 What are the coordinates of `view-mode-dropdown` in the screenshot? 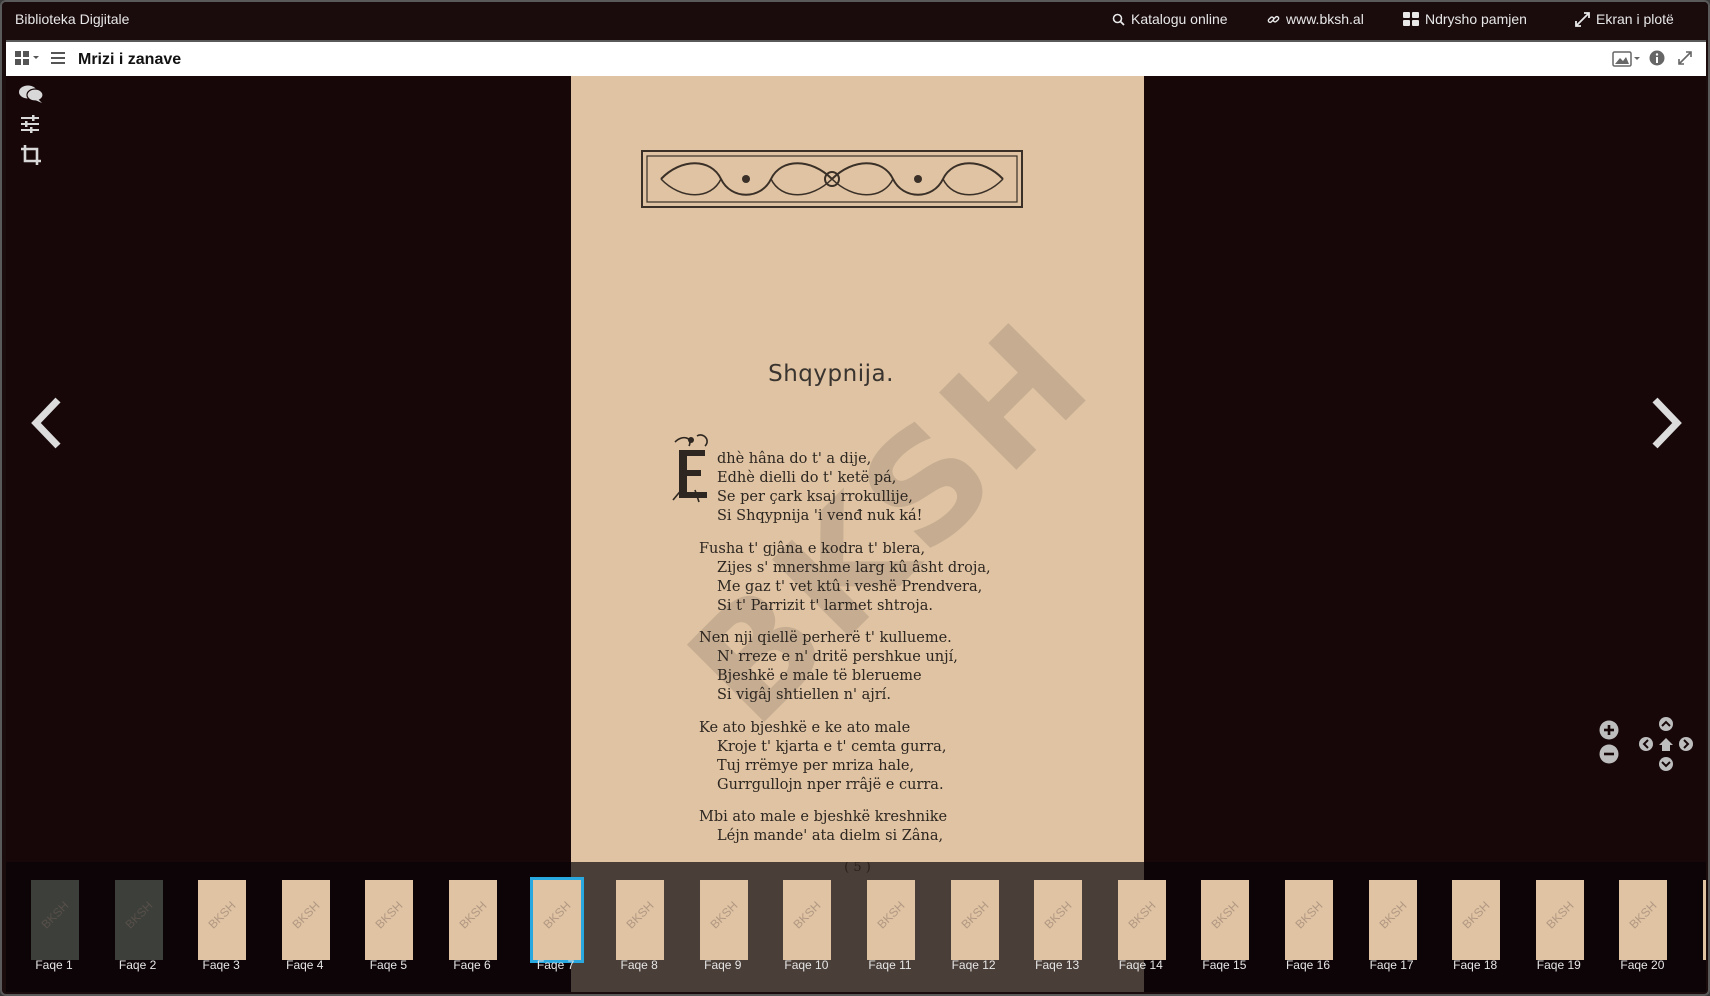 It's located at (29, 61).